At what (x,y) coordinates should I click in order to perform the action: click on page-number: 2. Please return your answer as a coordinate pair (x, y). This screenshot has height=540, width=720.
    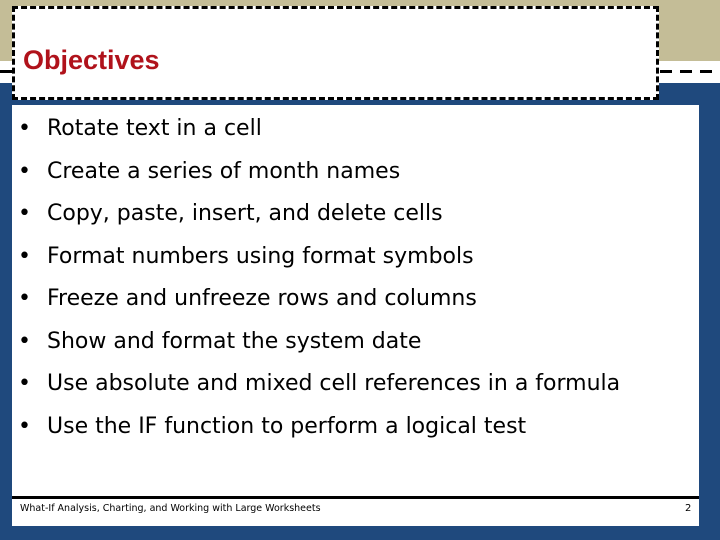
    Looking at the image, I should click on (688, 508).